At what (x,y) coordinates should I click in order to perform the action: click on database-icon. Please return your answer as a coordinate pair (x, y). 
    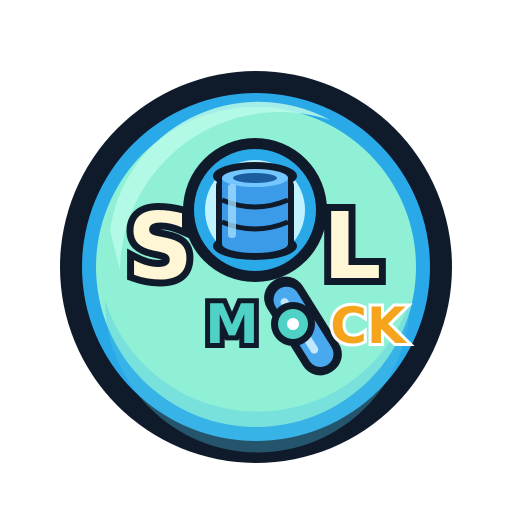
    Looking at the image, I should click on (255, 211).